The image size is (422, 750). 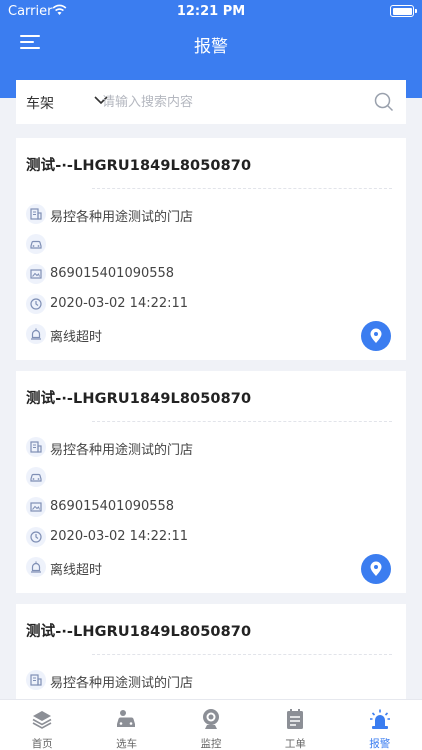 I want to click on search-bar: 车架, so click(x=211, y=102).